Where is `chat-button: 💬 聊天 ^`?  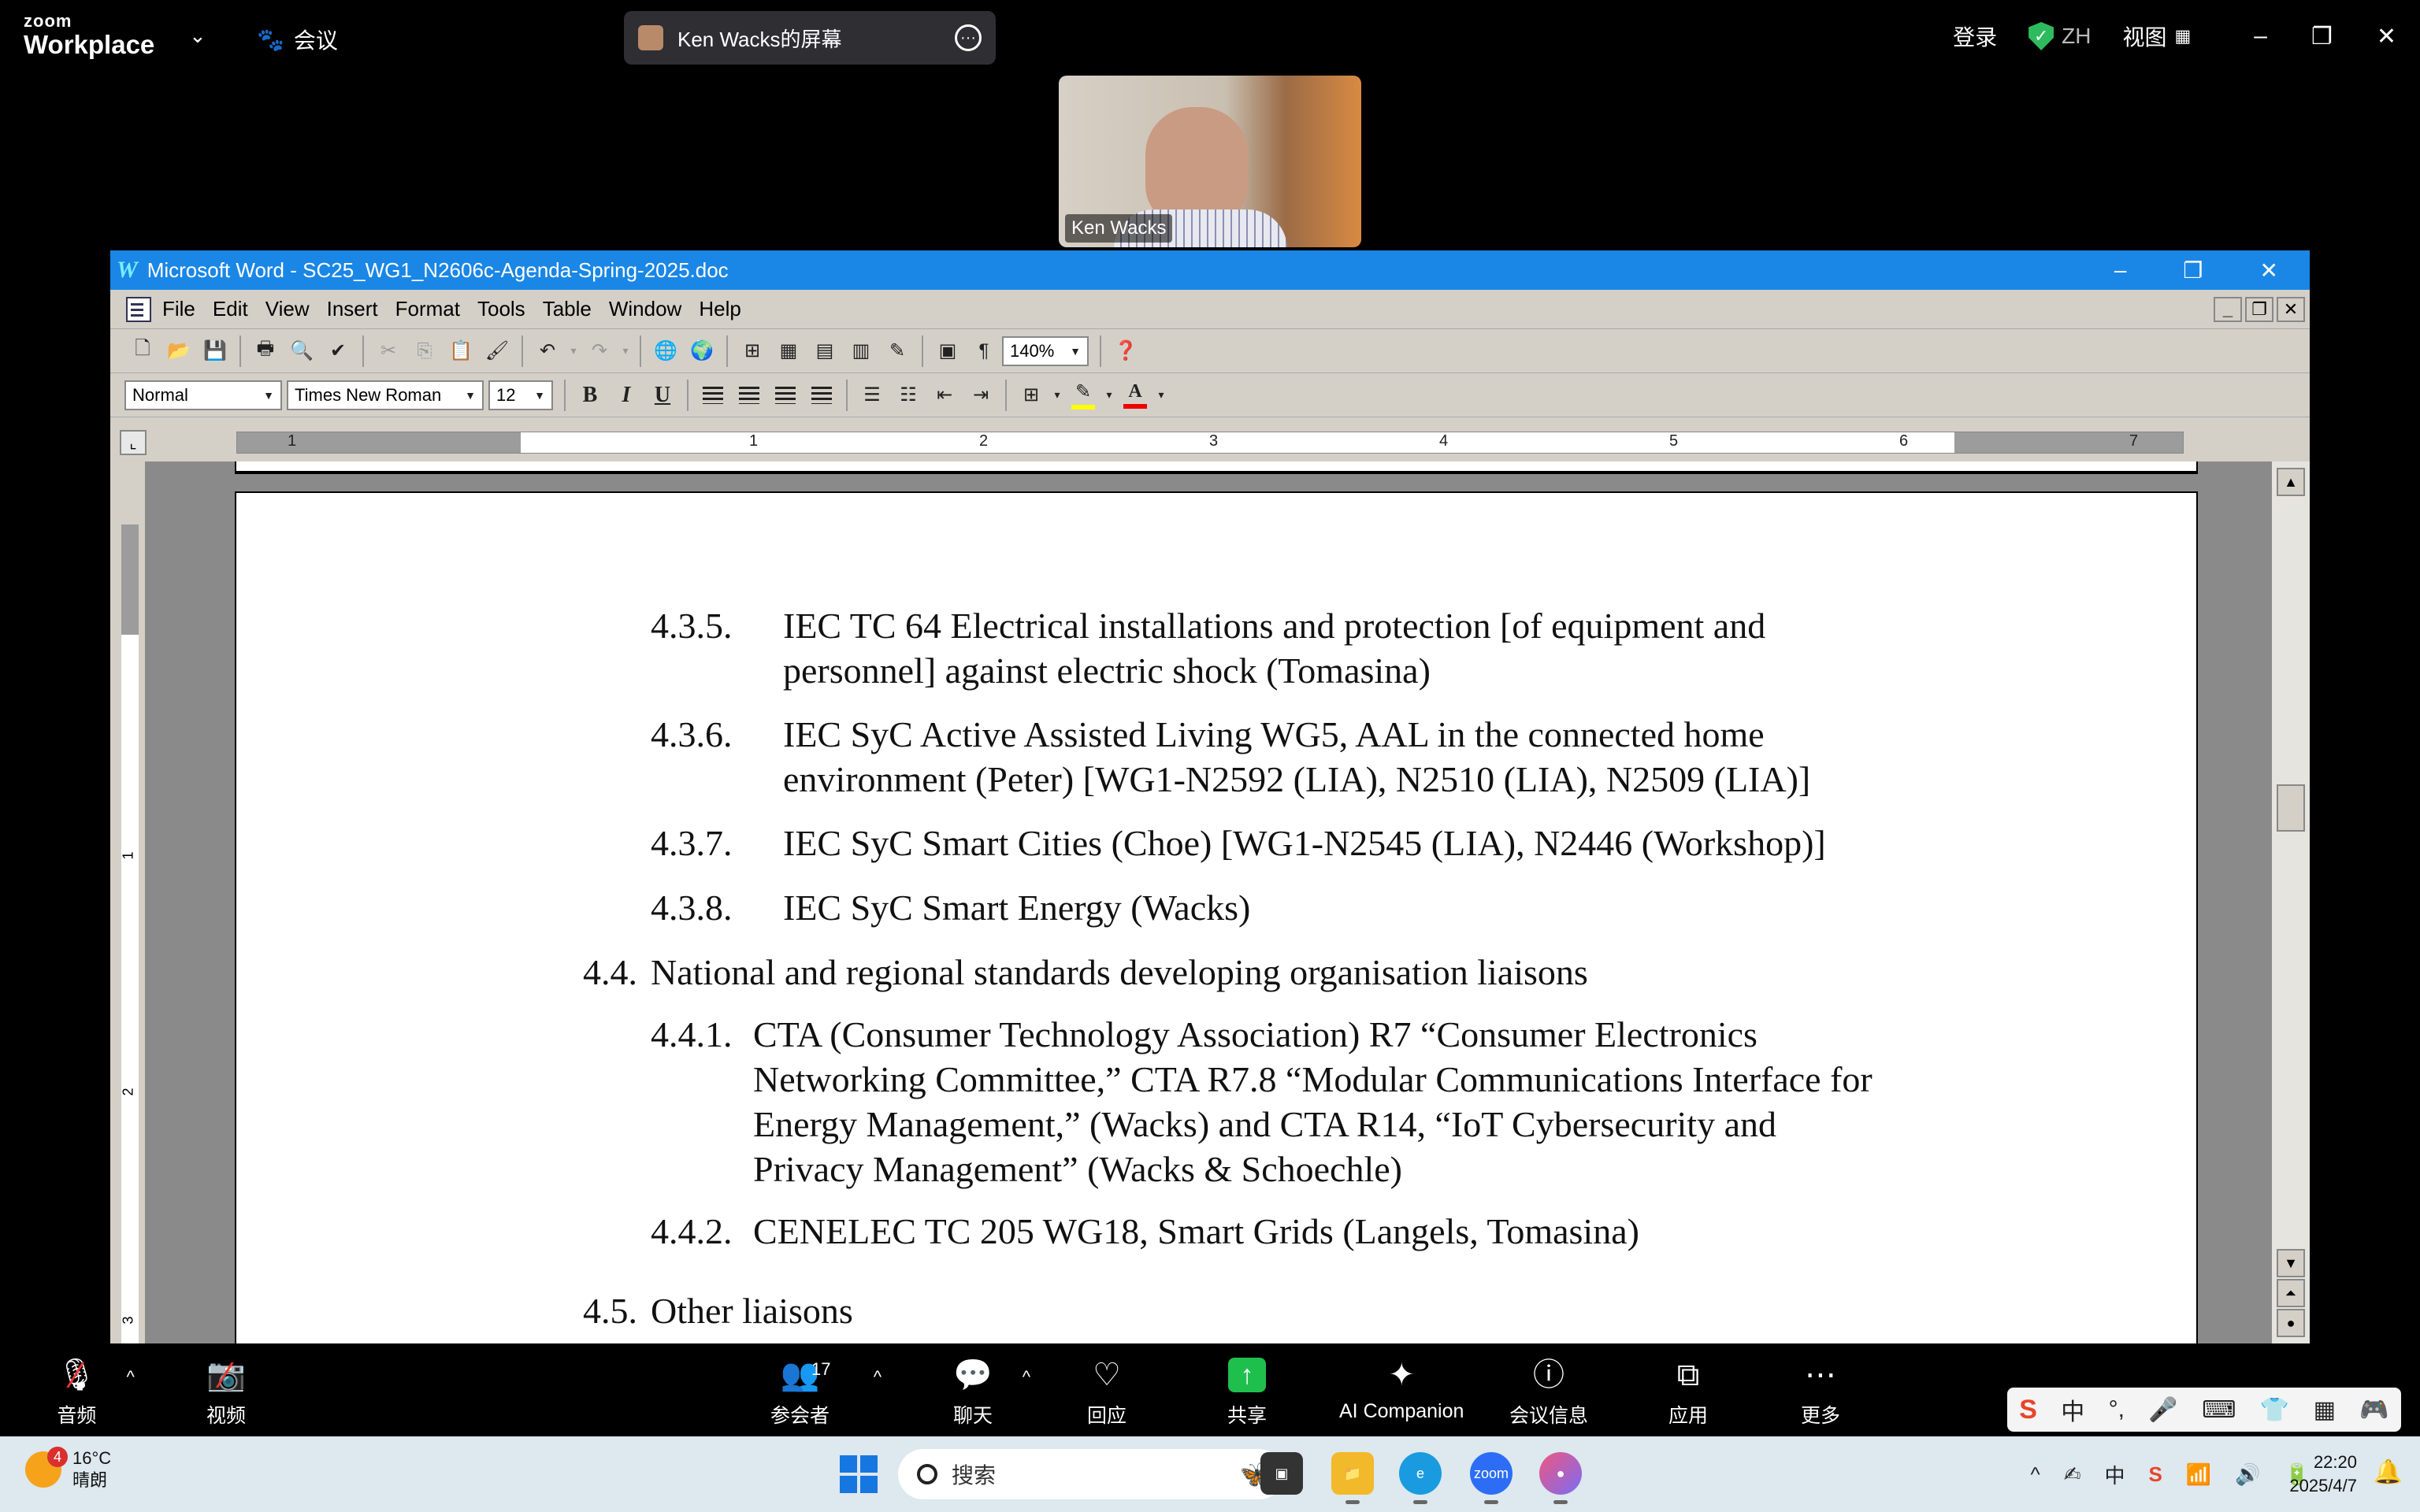 chat-button: 💬 聊天 ^ is located at coordinates (992, 1392).